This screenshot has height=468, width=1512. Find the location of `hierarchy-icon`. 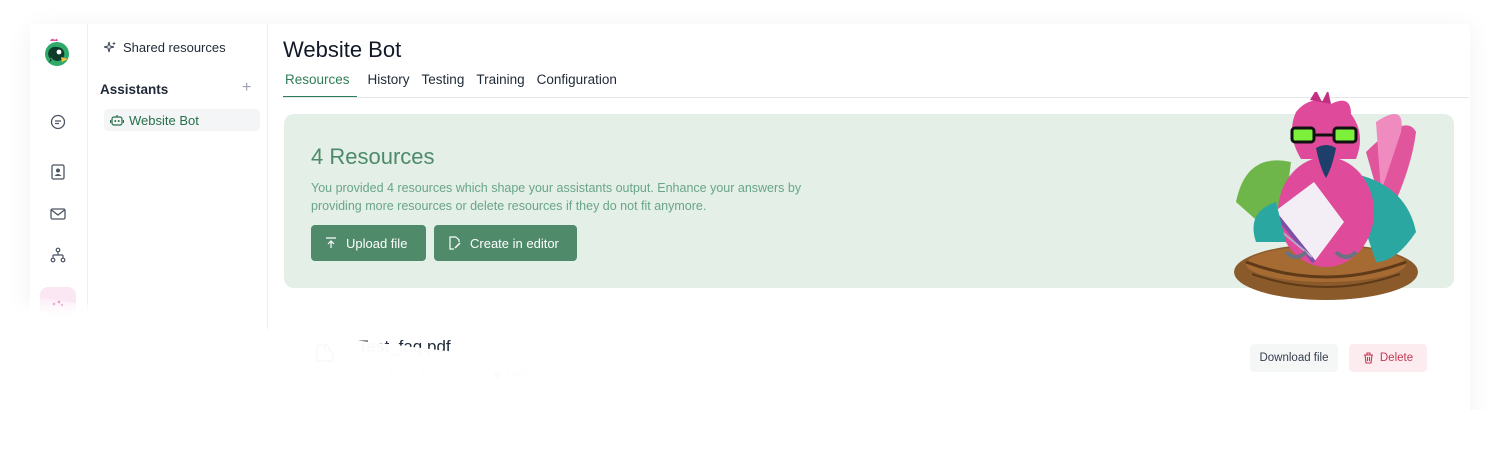

hierarchy-icon is located at coordinates (58, 255).